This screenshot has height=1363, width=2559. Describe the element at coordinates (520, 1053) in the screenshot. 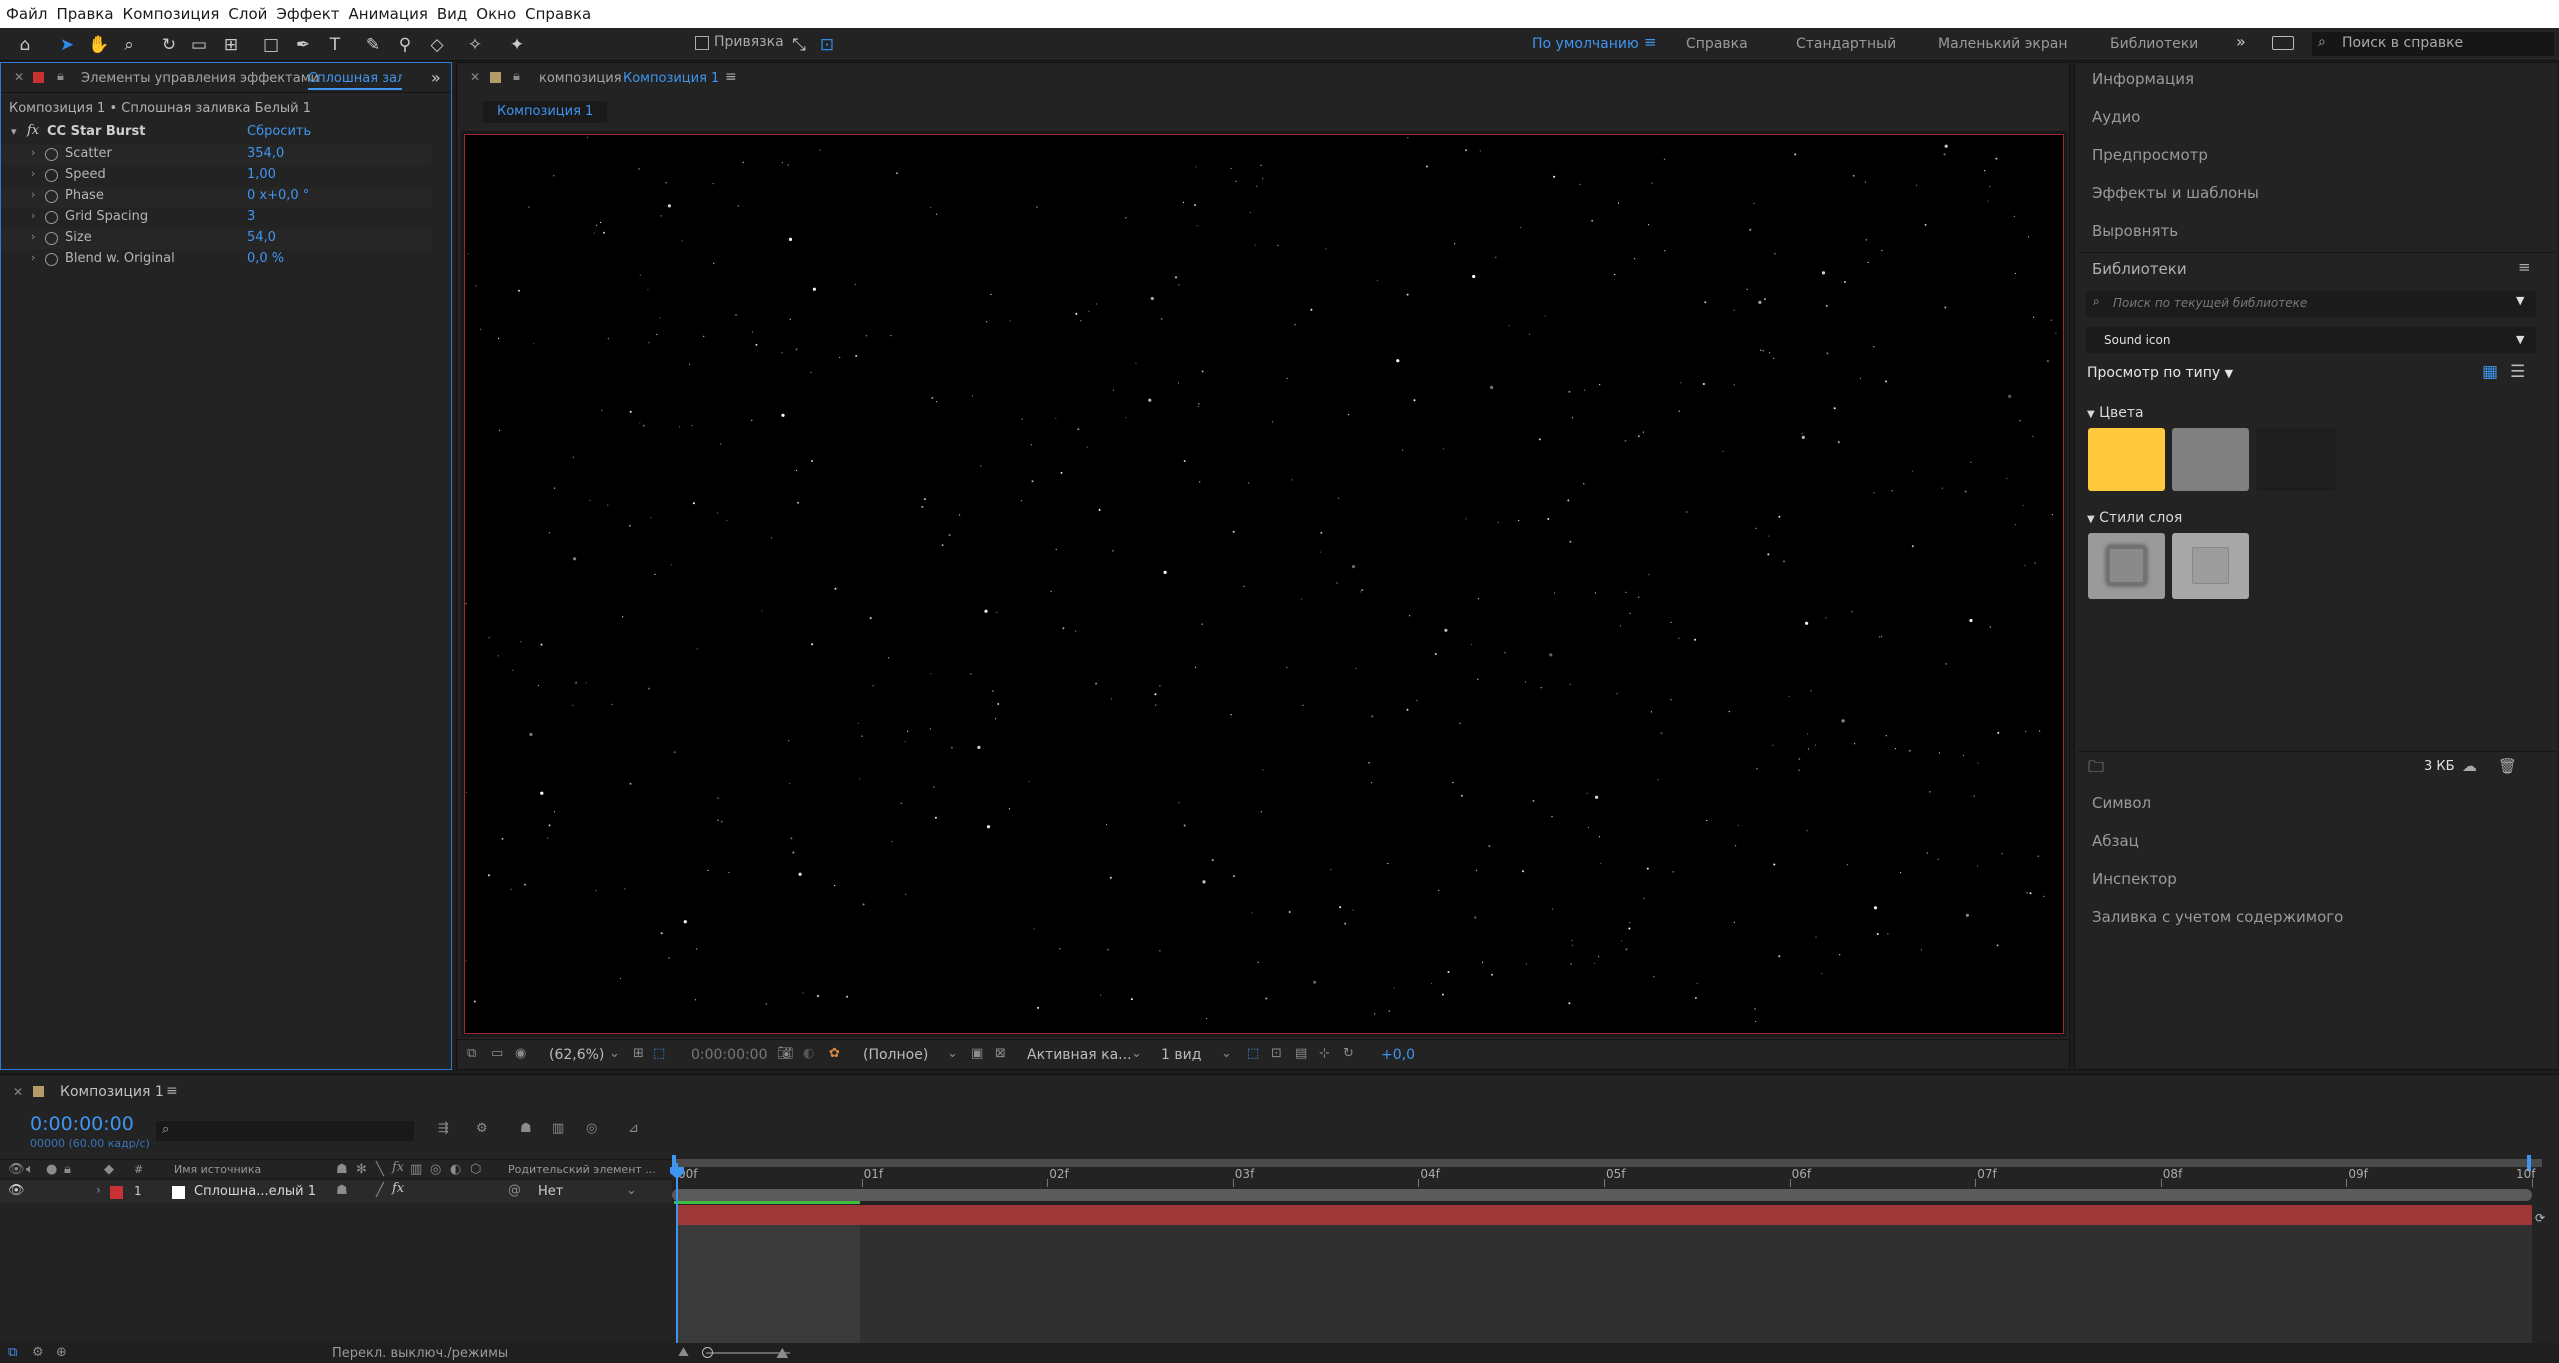

I see `mask-toggle-icon: ◉` at that location.